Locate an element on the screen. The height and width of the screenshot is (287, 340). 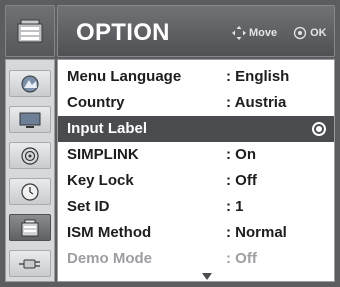
clock-icon is located at coordinates (30, 191).